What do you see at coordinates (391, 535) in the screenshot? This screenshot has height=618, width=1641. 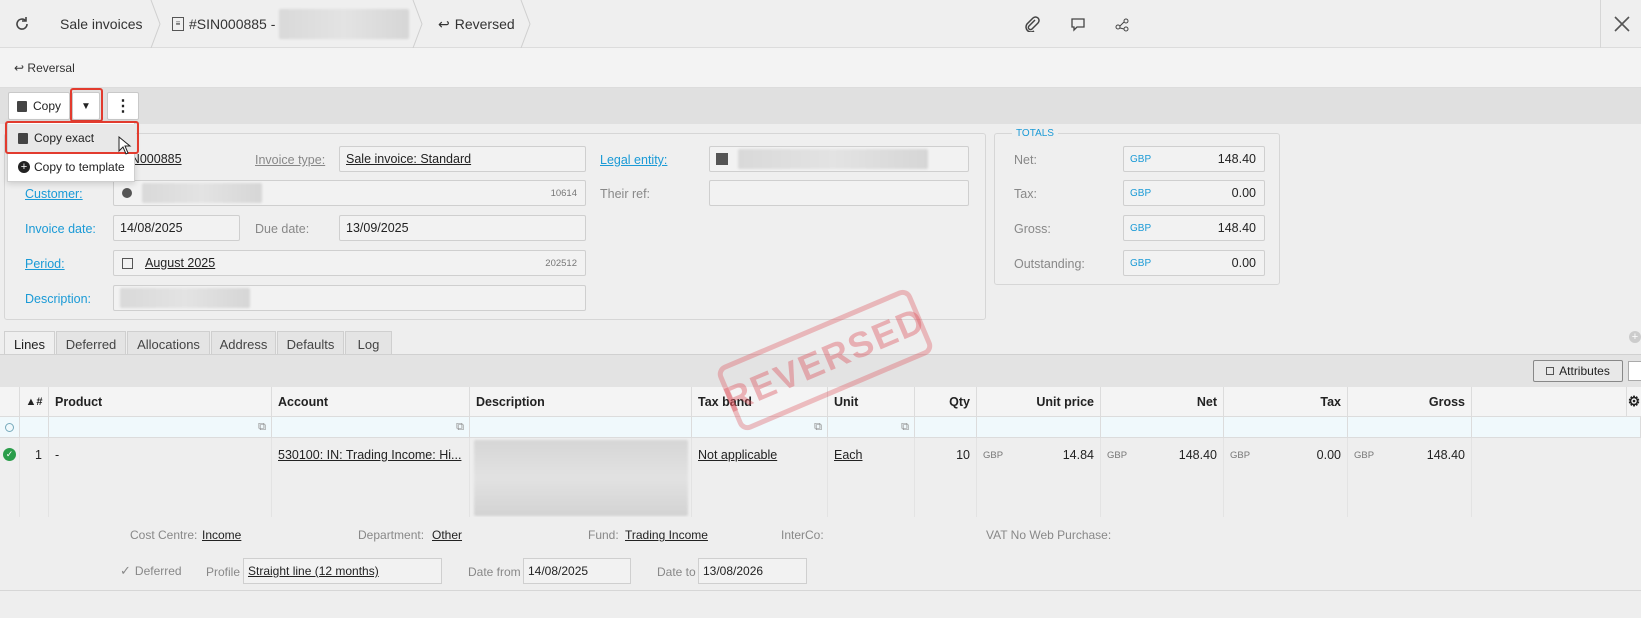 I see `department-label: Department:` at bounding box center [391, 535].